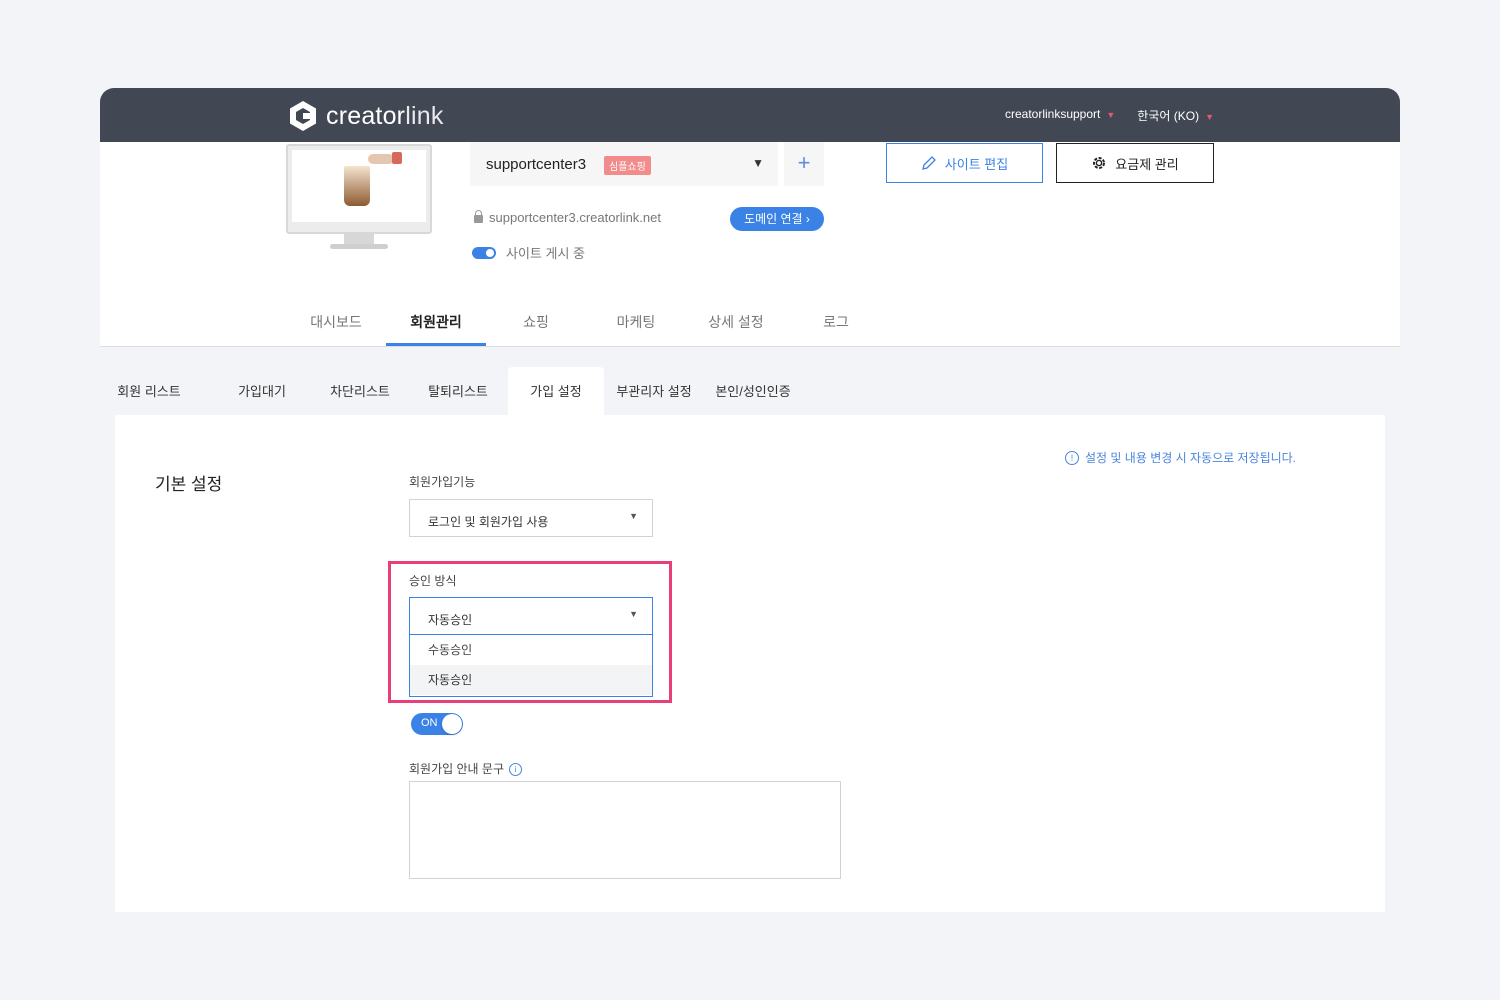 This screenshot has height=1000, width=1500. I want to click on topbar-right: creatorlinksupport ▼ 한국어 (KO) ▼, so click(1109, 115).